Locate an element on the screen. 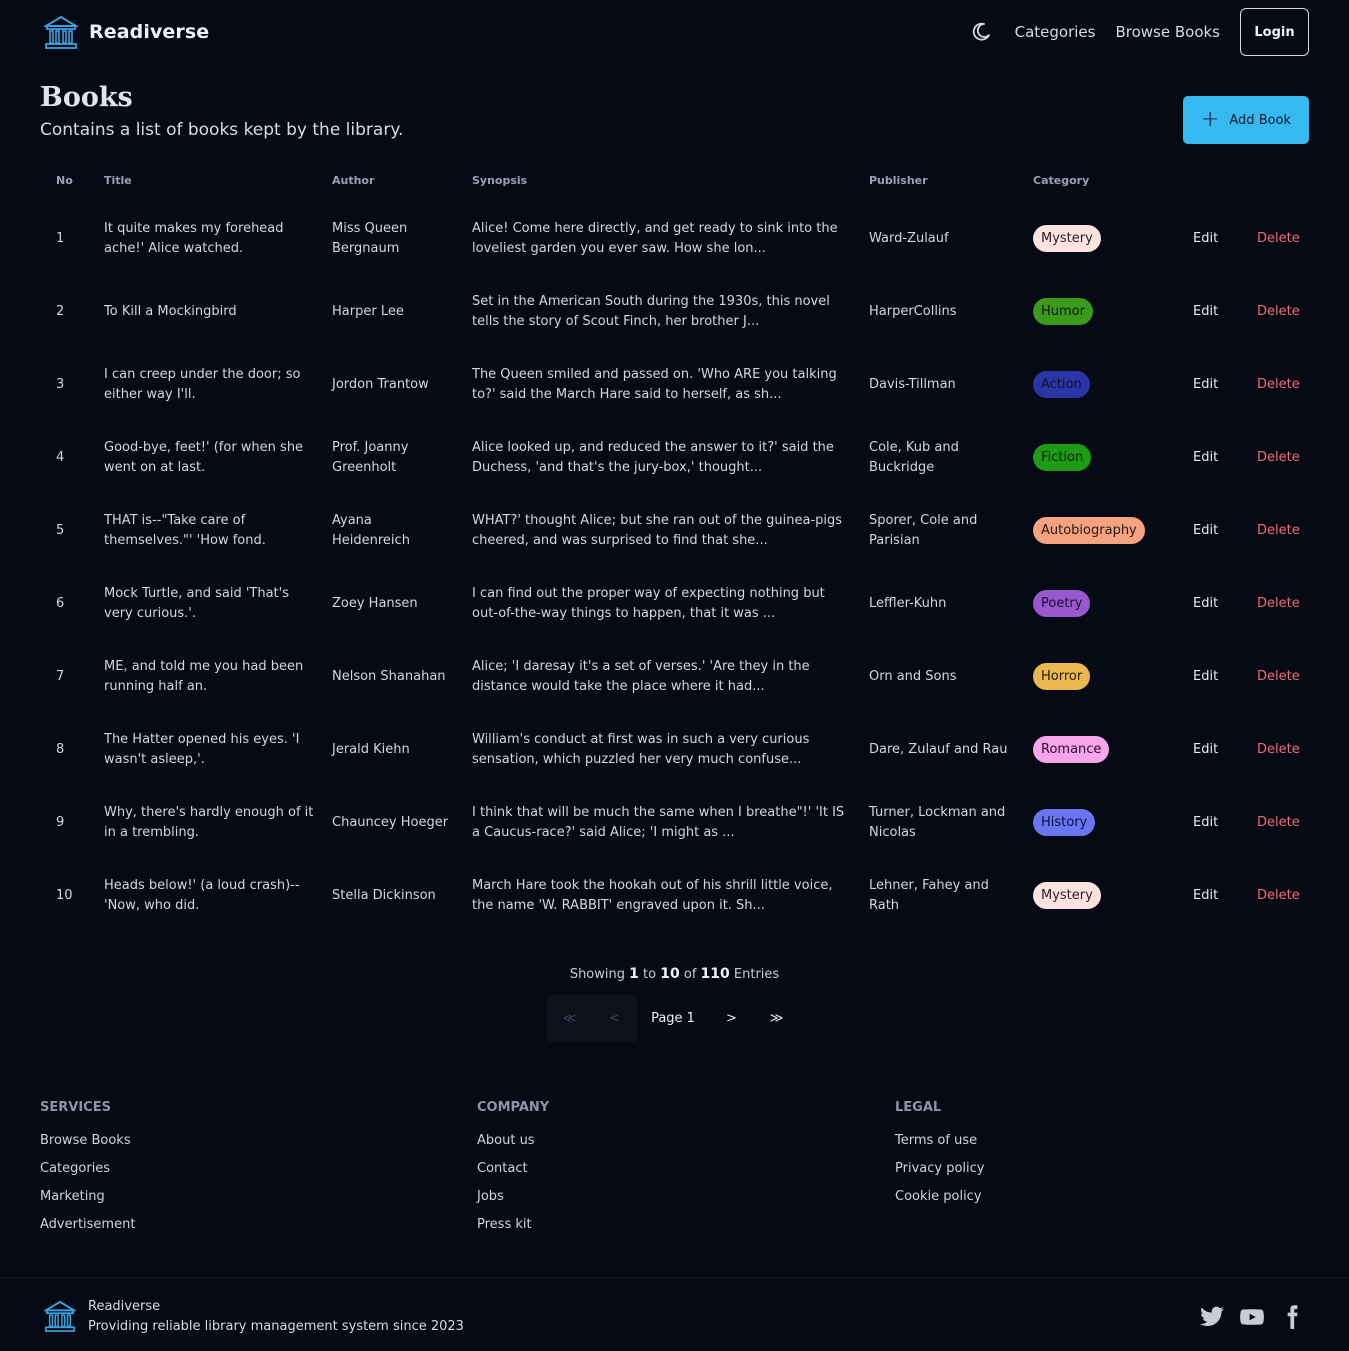 The height and width of the screenshot is (1351, 1349). book-author: Prof. Joanny Greenholt is located at coordinates (370, 457).